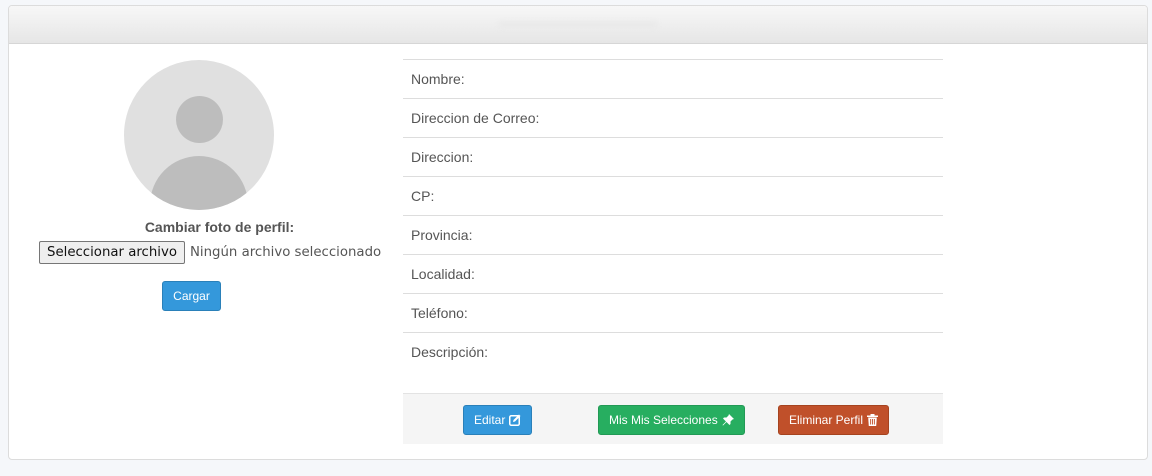 The width and height of the screenshot is (1152, 476). What do you see at coordinates (673, 78) in the screenshot?
I see `field-name: Nombre:` at bounding box center [673, 78].